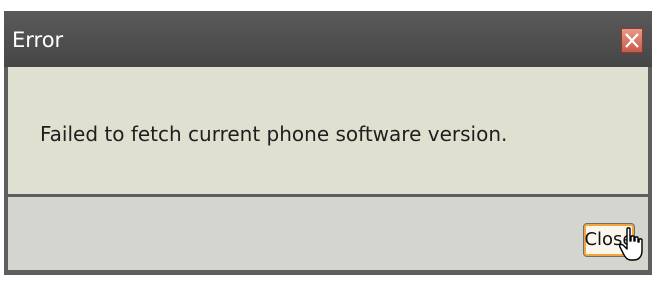  Describe the element at coordinates (631, 244) in the screenshot. I see `hand-pointer-icon` at that location.